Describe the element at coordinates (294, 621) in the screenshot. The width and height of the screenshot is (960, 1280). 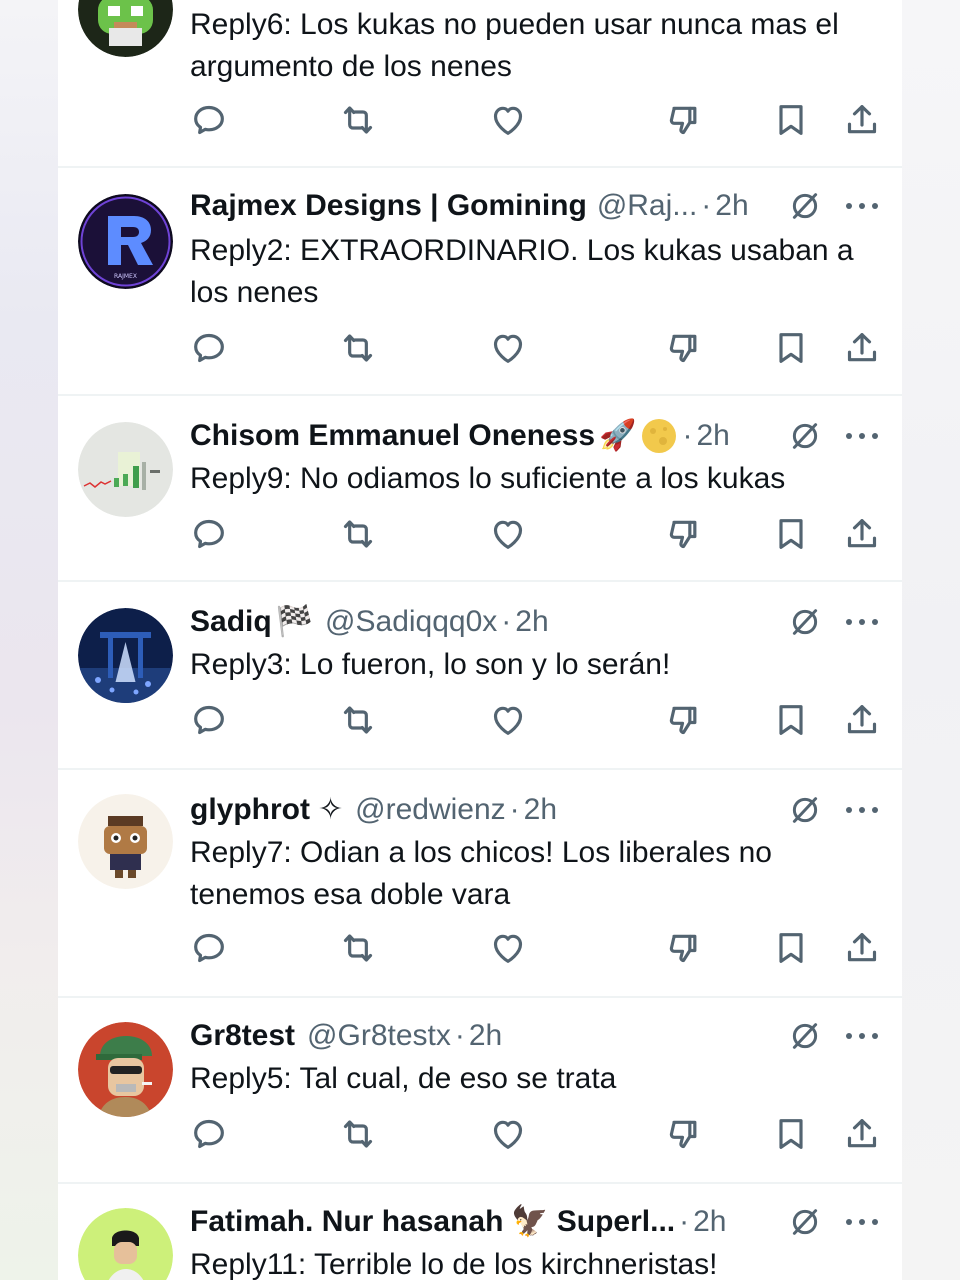
I see `chequered-flag-emoji: 🏁` at that location.